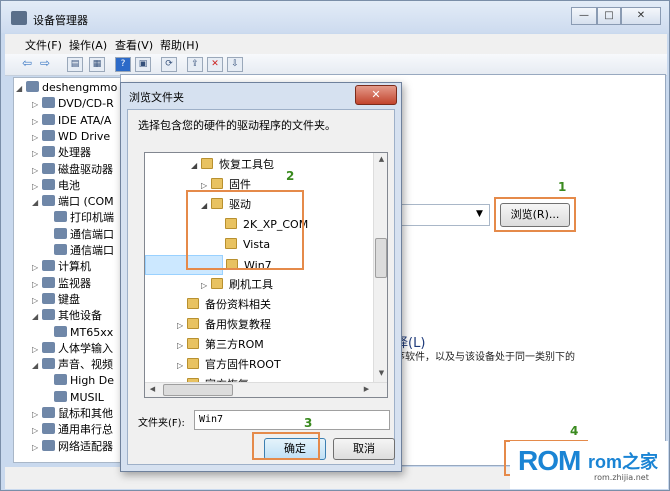 Image resolution: width=670 pixels, height=491 pixels. I want to click on tree-item: MT65xx, so click(78, 333).